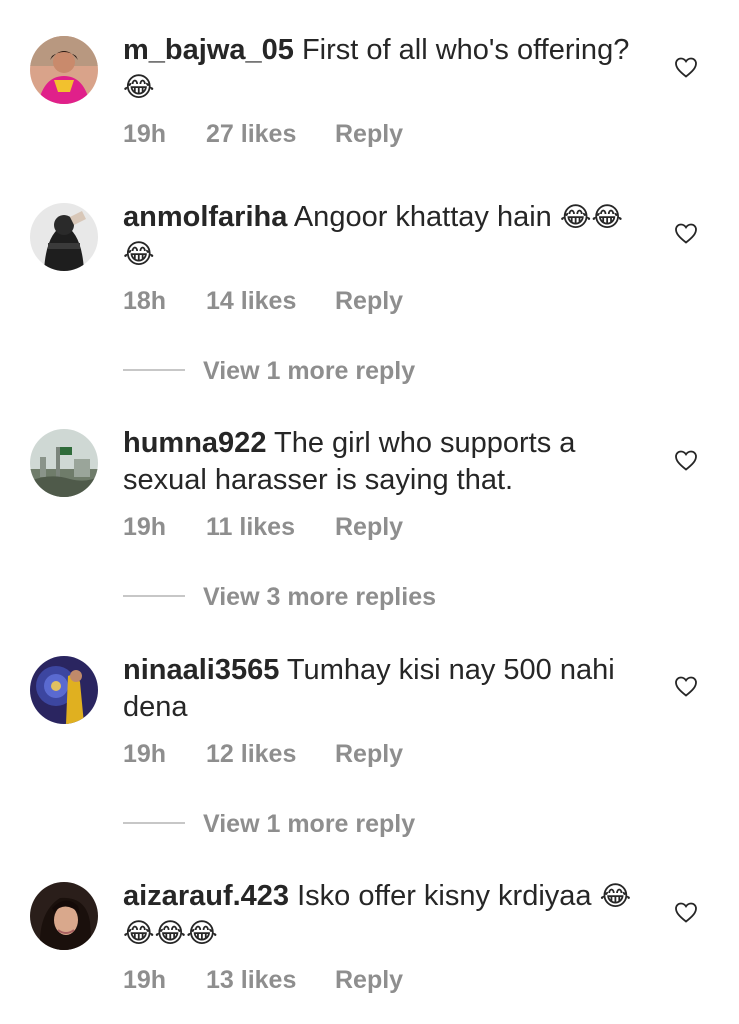 This screenshot has width=739, height=1024. What do you see at coordinates (250, 527) in the screenshot?
I see `comment-likes: 11 likes` at bounding box center [250, 527].